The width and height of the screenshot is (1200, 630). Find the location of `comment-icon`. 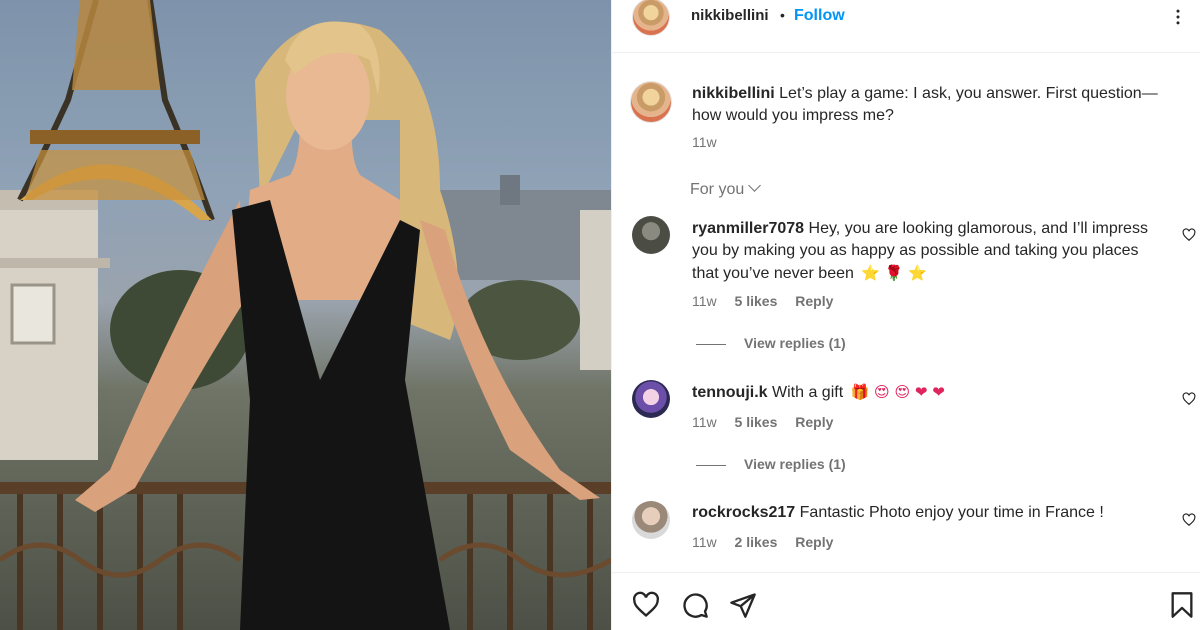

comment-icon is located at coordinates (695, 605).